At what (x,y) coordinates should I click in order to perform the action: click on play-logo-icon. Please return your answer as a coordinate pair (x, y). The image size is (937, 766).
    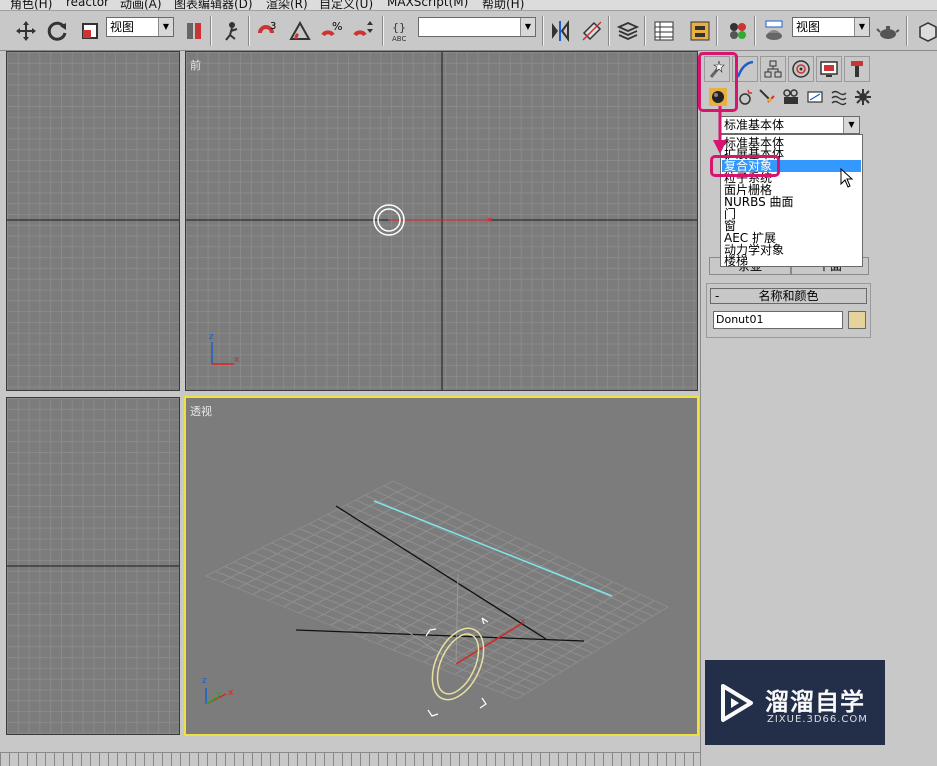
    Looking at the image, I should click on (737, 703).